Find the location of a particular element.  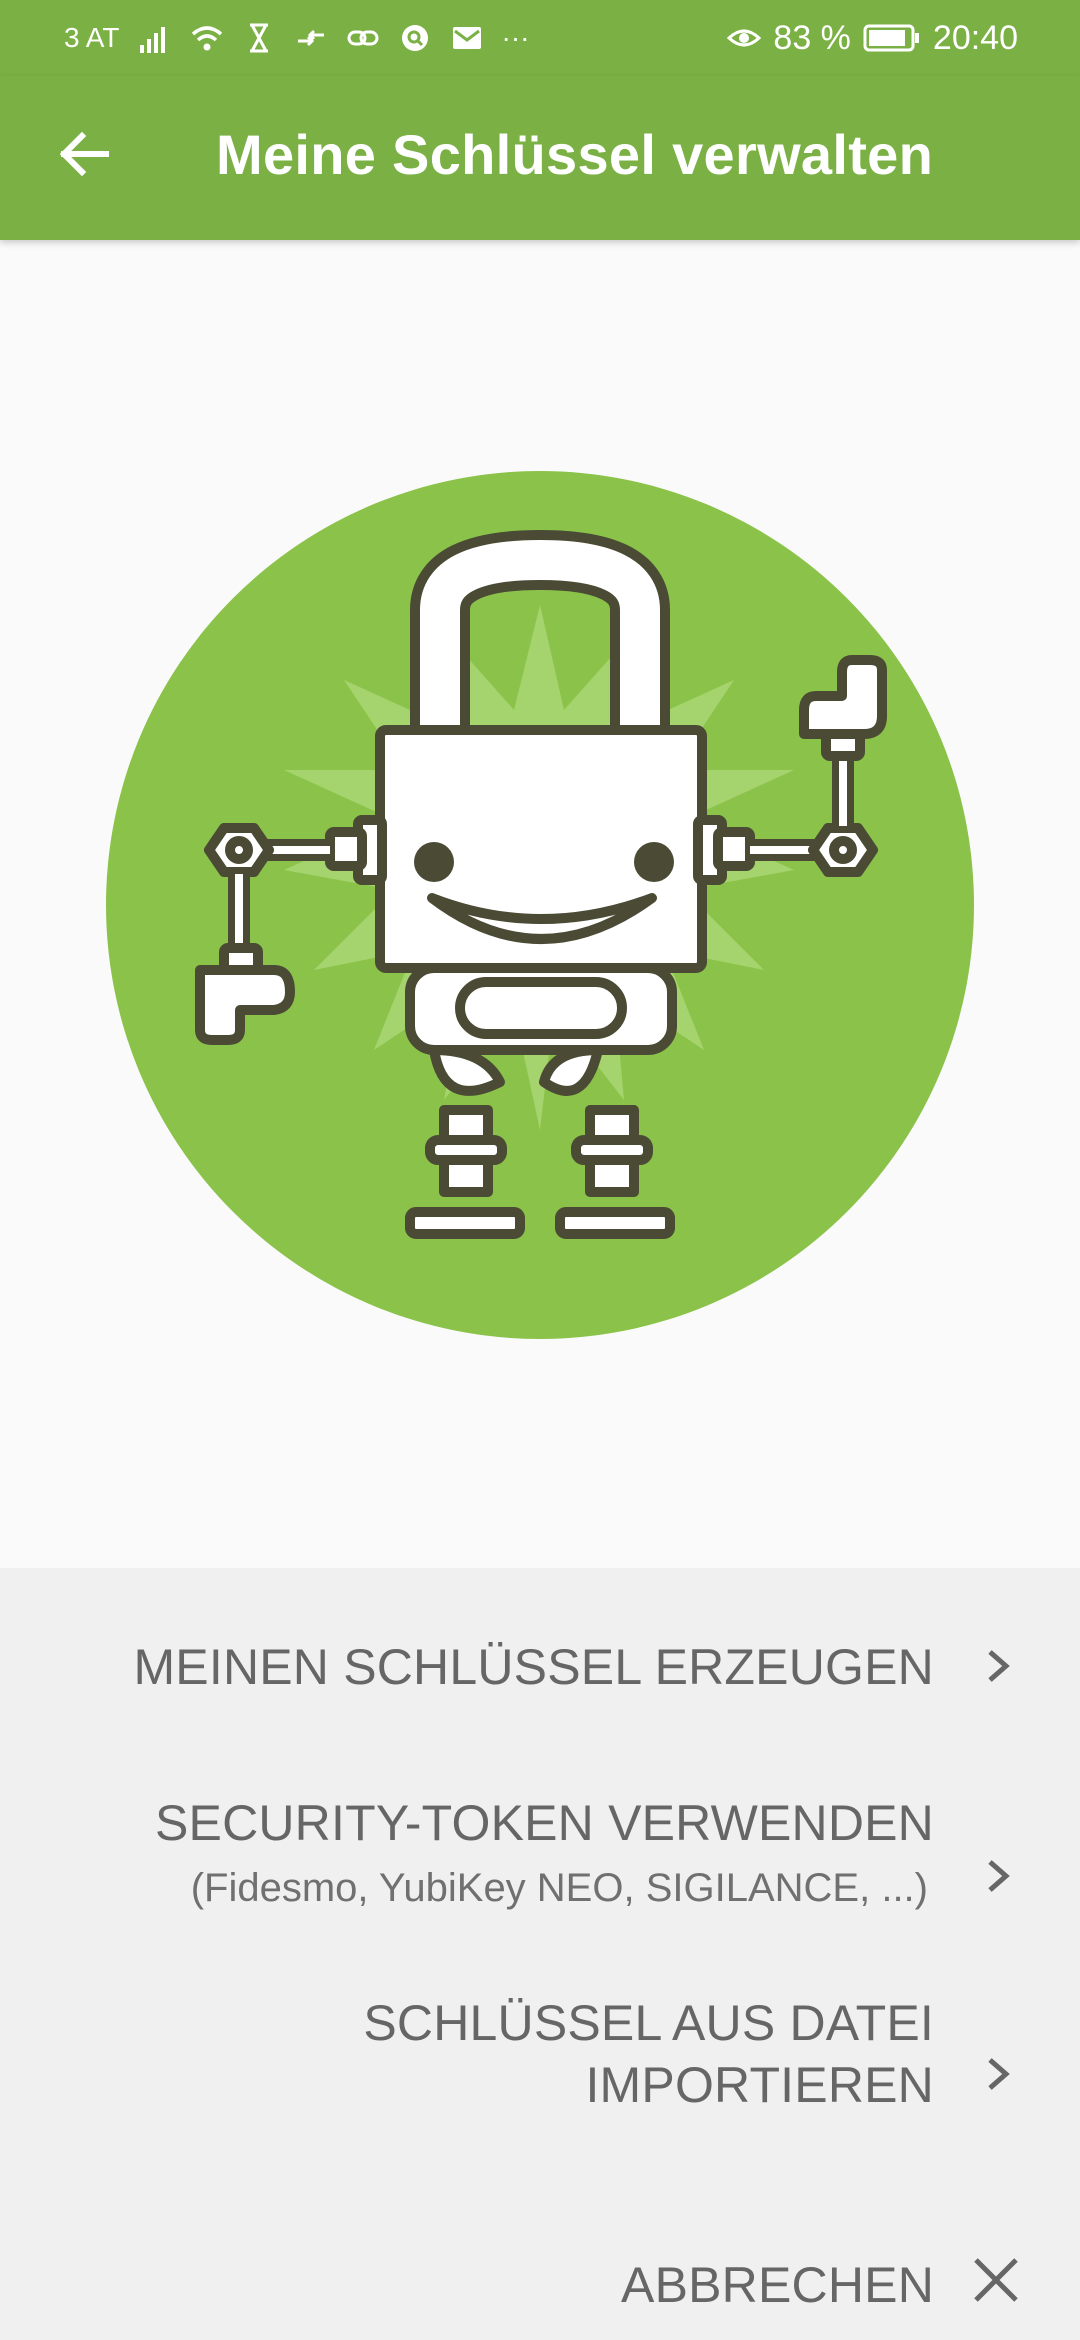

battery-icon is located at coordinates (891, 38).